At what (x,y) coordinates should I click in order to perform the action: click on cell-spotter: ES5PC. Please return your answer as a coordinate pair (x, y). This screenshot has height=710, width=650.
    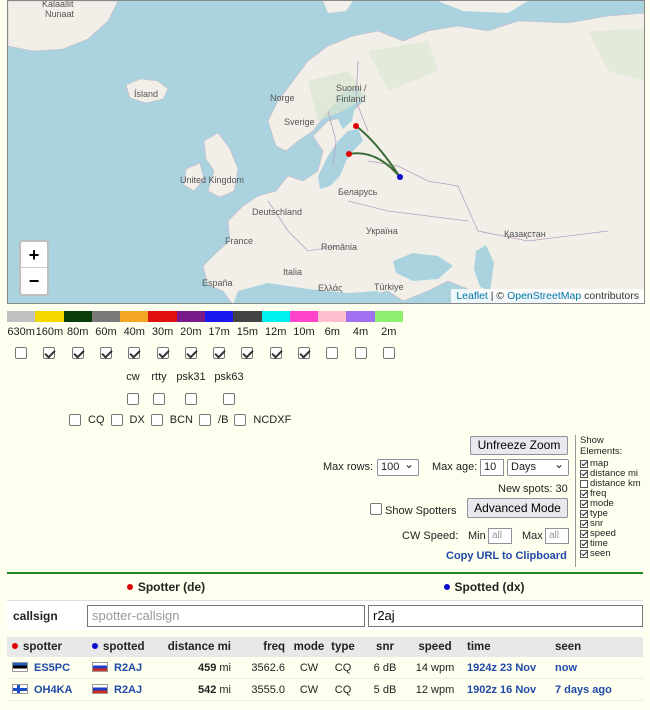
    Looking at the image, I should click on (47, 667).